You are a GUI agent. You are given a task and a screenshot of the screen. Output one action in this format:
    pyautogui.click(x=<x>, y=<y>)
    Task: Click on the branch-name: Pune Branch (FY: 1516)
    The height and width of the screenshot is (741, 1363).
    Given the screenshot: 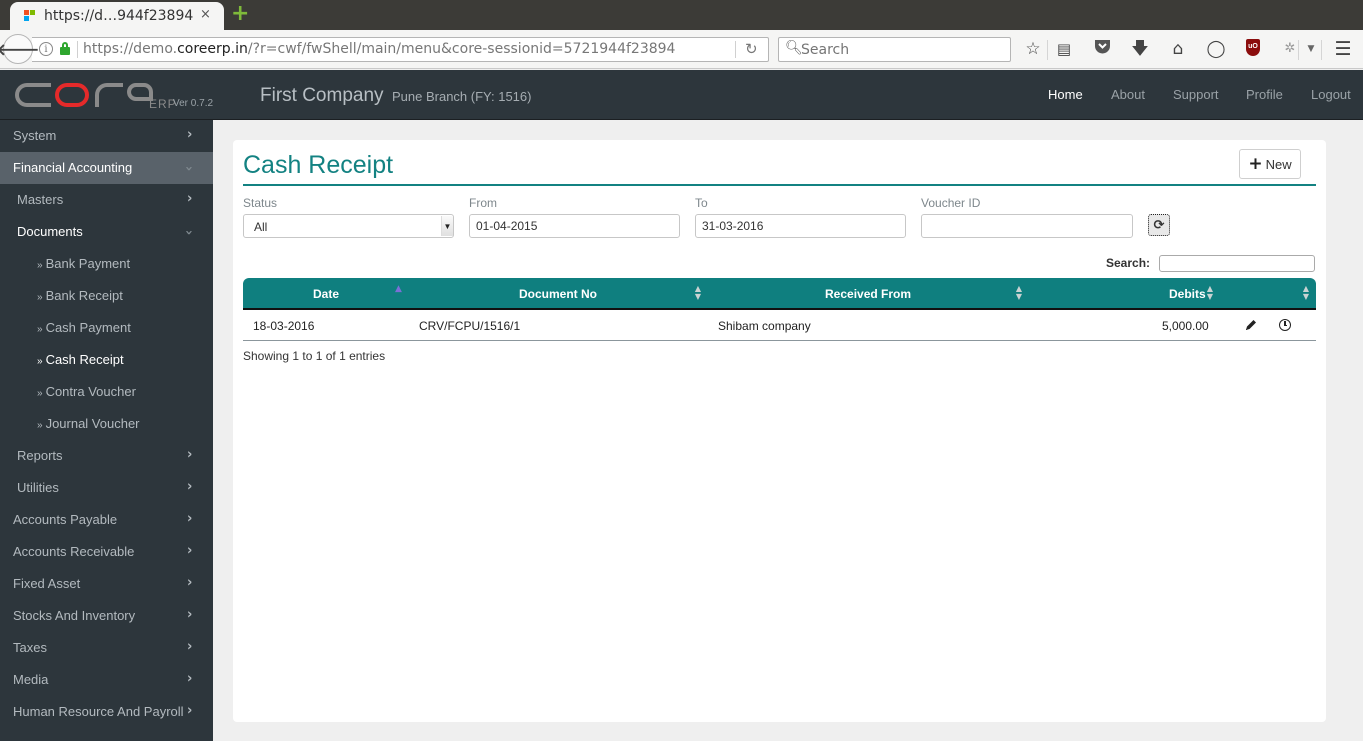 What is the action you would take?
    pyautogui.click(x=462, y=96)
    